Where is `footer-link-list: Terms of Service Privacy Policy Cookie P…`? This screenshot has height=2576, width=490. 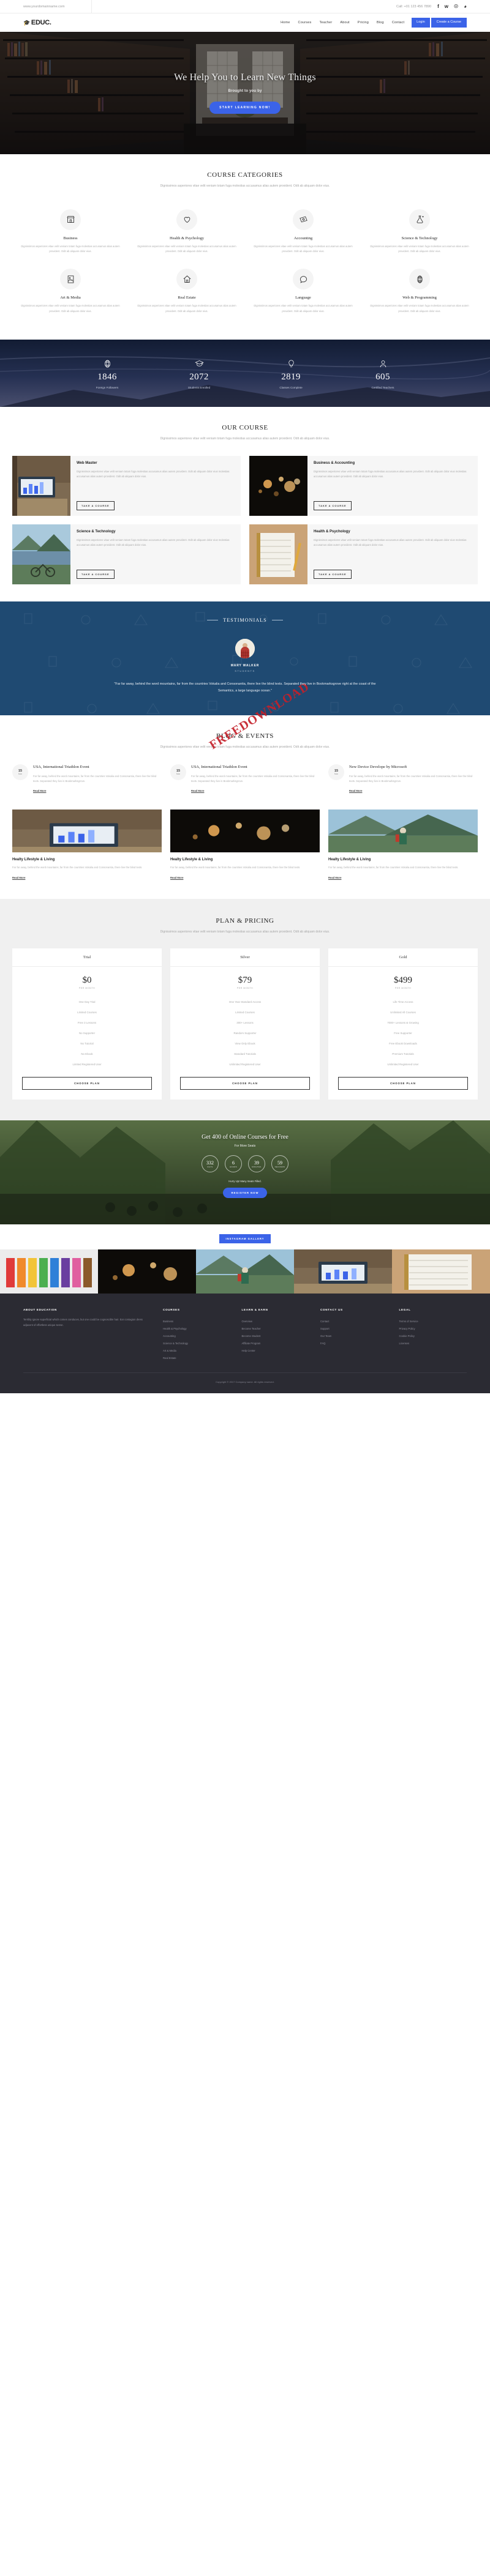 footer-link-list: Terms of Service Privacy Policy Cookie P… is located at coordinates (433, 1332).